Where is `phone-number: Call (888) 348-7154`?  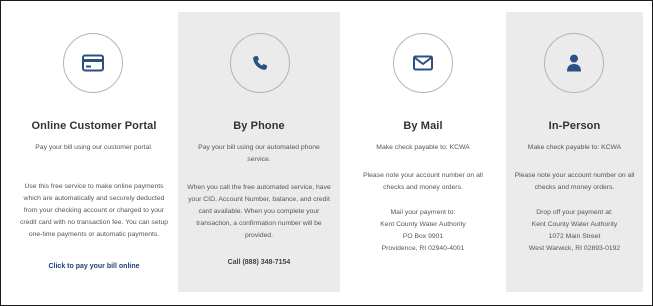 phone-number: Call (888) 348-7154 is located at coordinates (259, 262).